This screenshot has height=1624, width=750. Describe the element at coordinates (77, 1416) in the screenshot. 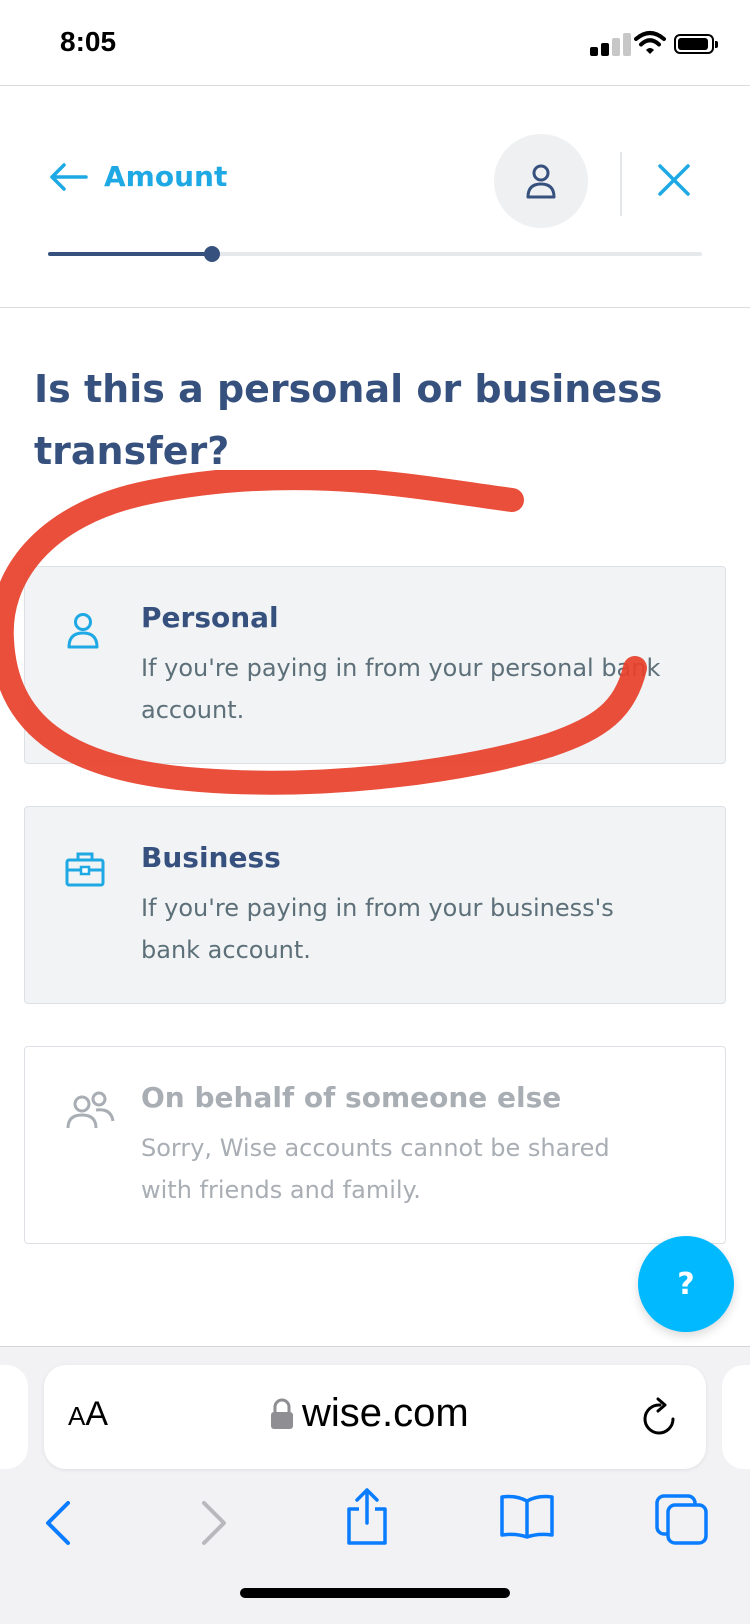

I see `text-size-small-a: A` at that location.